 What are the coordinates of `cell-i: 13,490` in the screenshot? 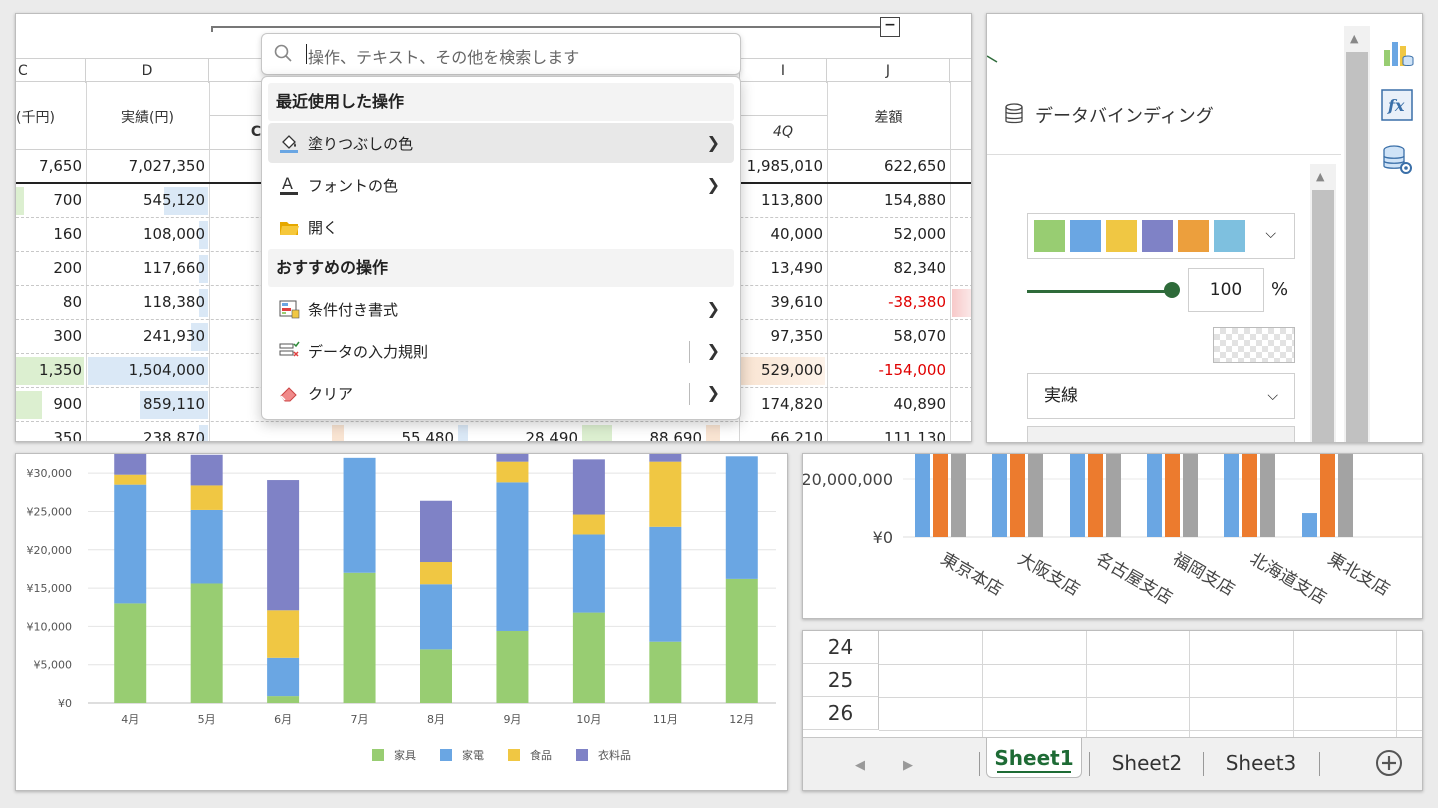 It's located at (783, 268).